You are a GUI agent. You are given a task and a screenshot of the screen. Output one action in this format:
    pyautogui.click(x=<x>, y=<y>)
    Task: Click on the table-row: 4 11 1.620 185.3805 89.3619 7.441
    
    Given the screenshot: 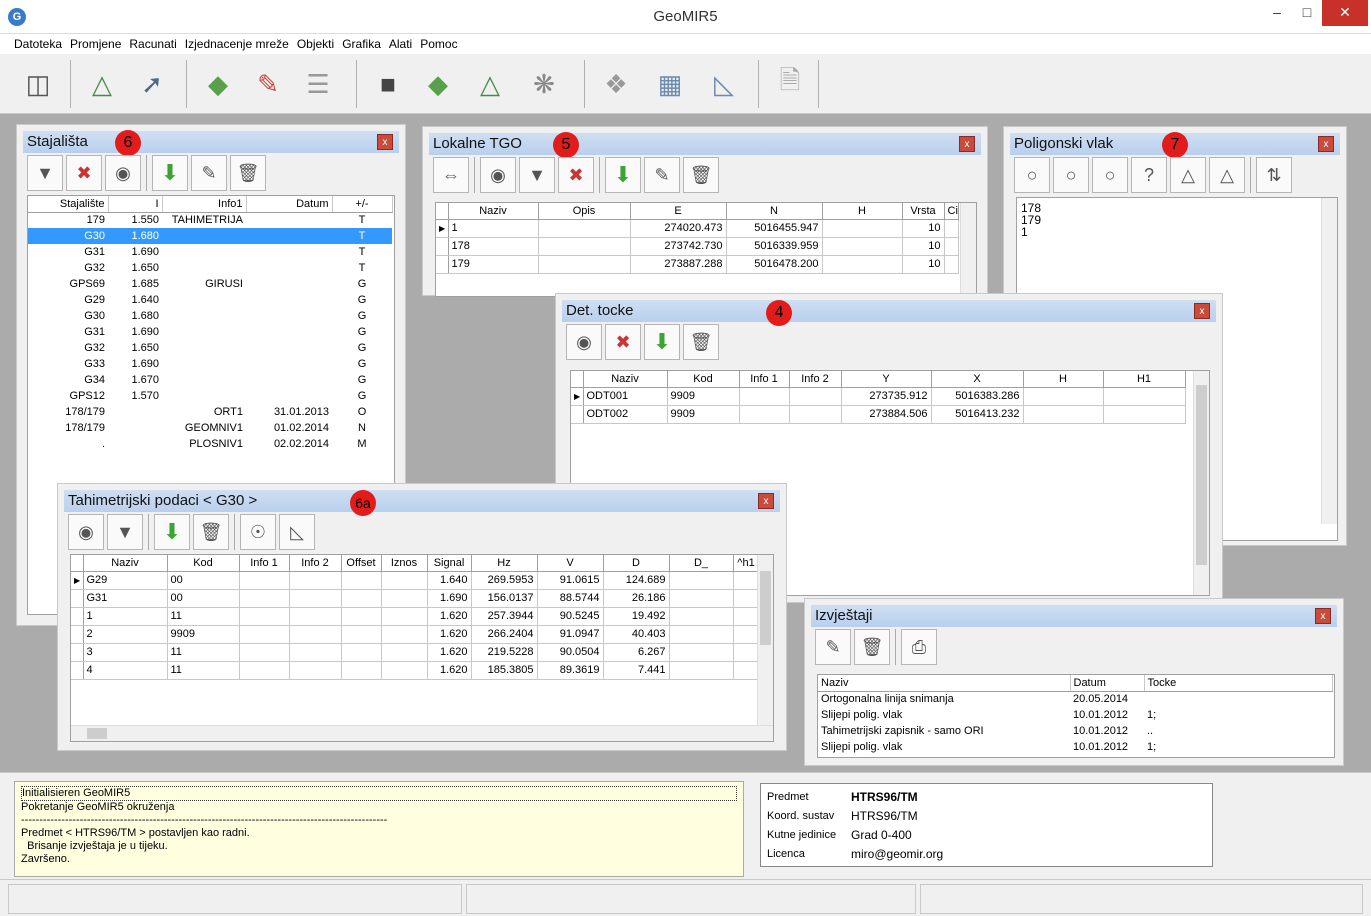 What is the action you would take?
    pyautogui.click(x=415, y=670)
    